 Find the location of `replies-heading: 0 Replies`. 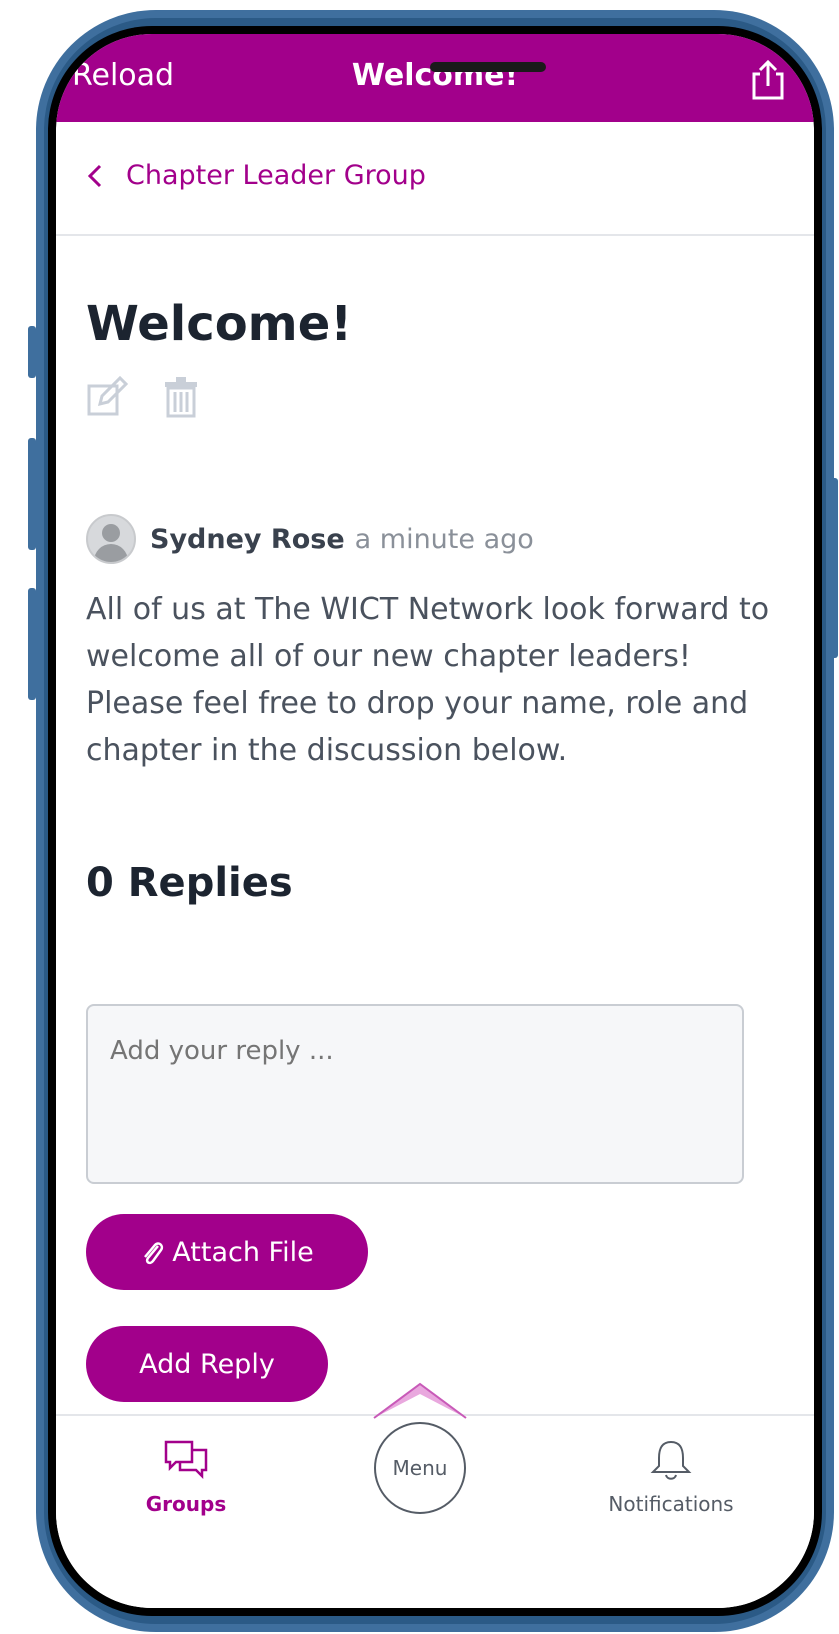

replies-heading: 0 Replies is located at coordinates (189, 883).